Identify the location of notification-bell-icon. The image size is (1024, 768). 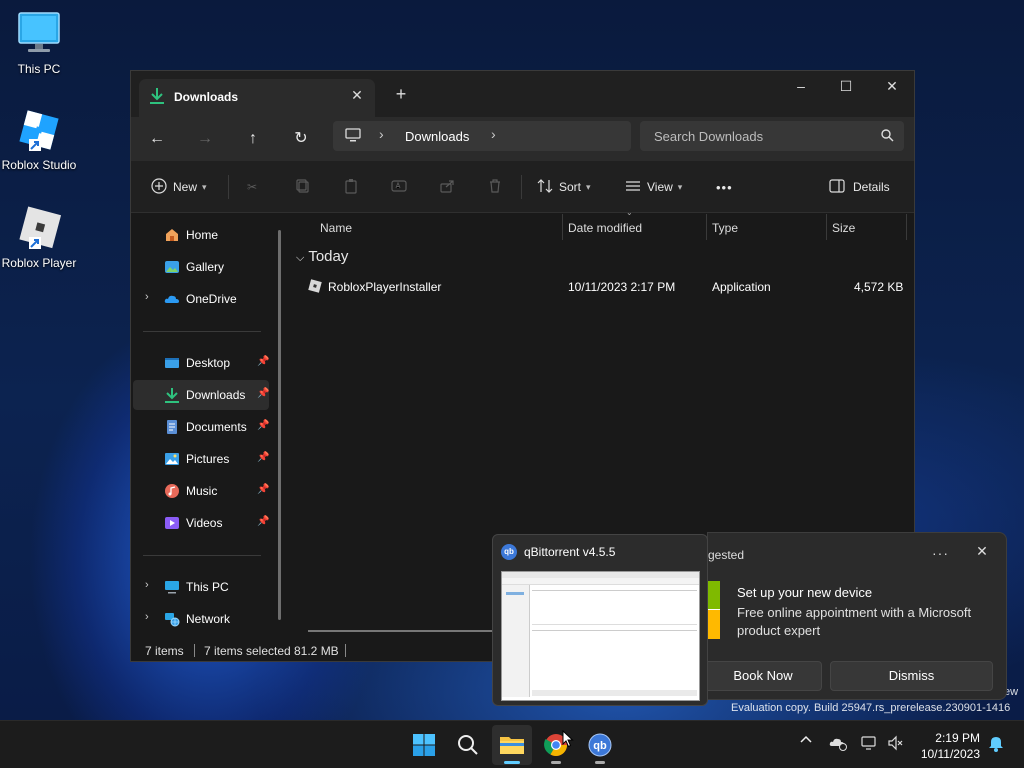
(996, 744).